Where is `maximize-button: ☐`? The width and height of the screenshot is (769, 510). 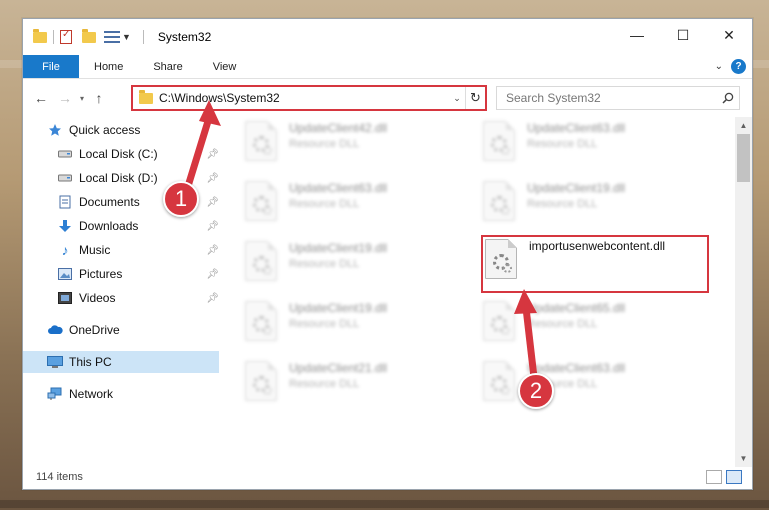
maximize-button: ☐ is located at coordinates (683, 35).